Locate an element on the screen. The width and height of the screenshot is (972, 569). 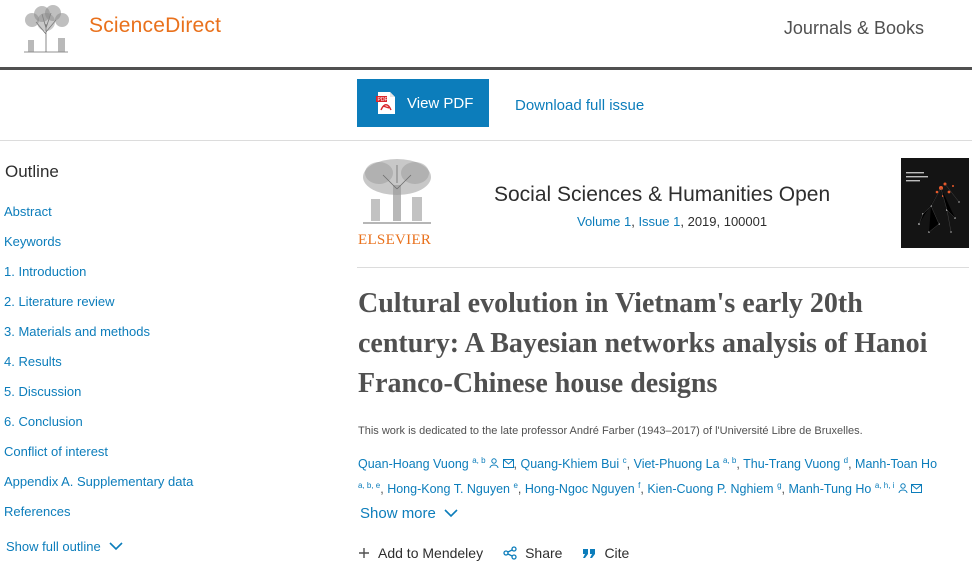
show-more-button: Show more is located at coordinates (409, 513).